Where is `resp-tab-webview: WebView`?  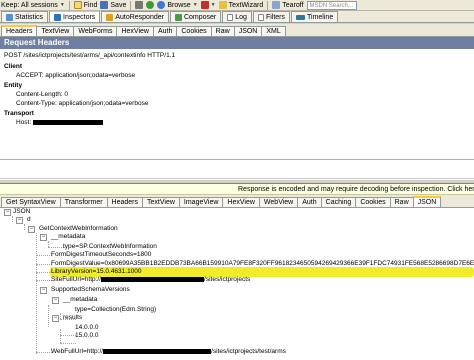 resp-tab-webview: WebView is located at coordinates (278, 202).